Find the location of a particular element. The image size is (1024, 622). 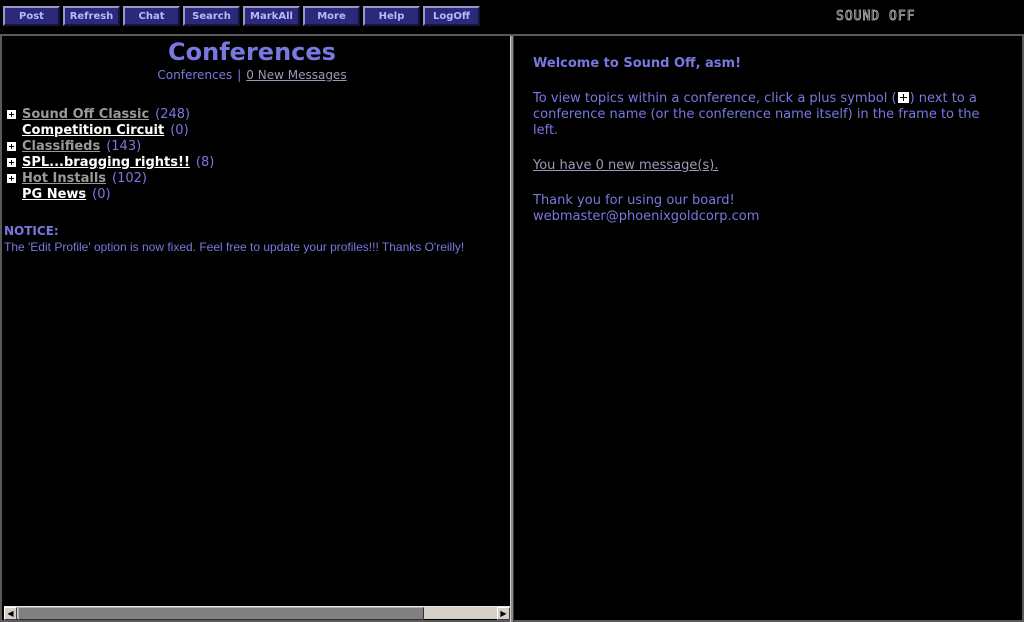

conference-row: PG News (0) is located at coordinates (110, 194).